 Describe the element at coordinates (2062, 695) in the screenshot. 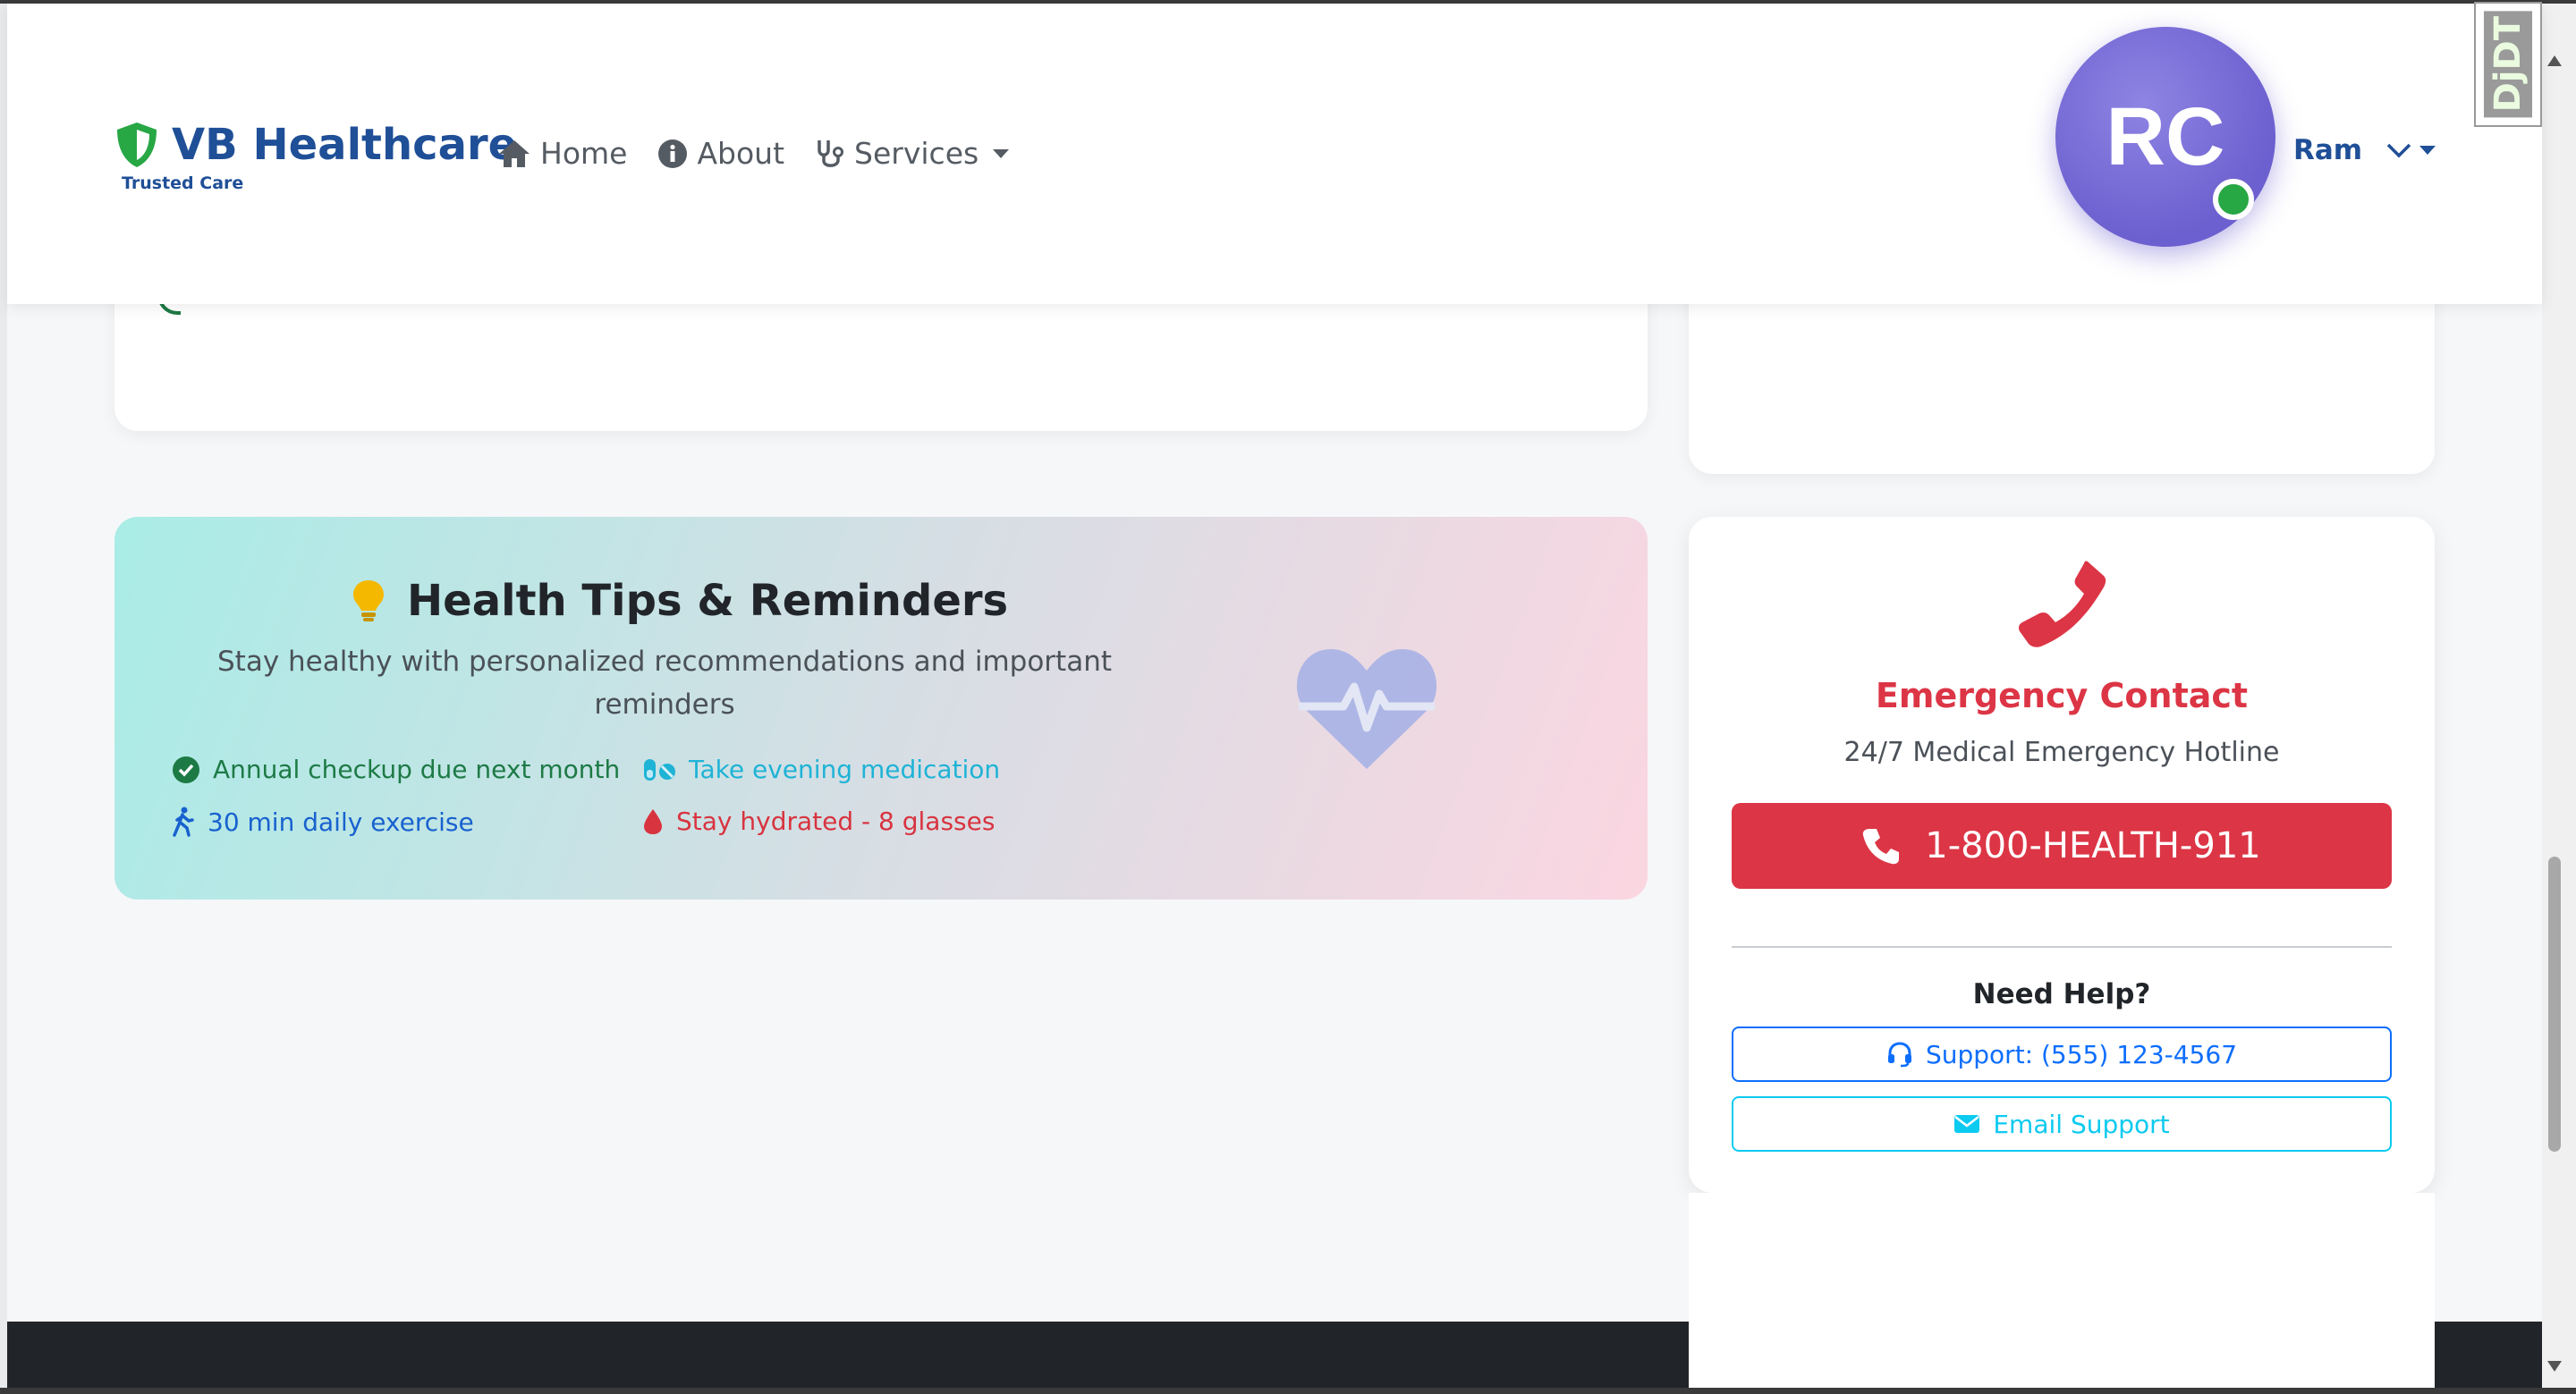

I see `emergency-title: Emergency Contact` at that location.